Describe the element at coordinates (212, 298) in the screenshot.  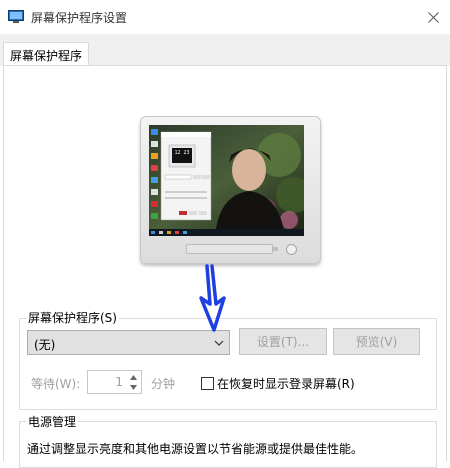
I see `annotation-arrow-icon` at that location.